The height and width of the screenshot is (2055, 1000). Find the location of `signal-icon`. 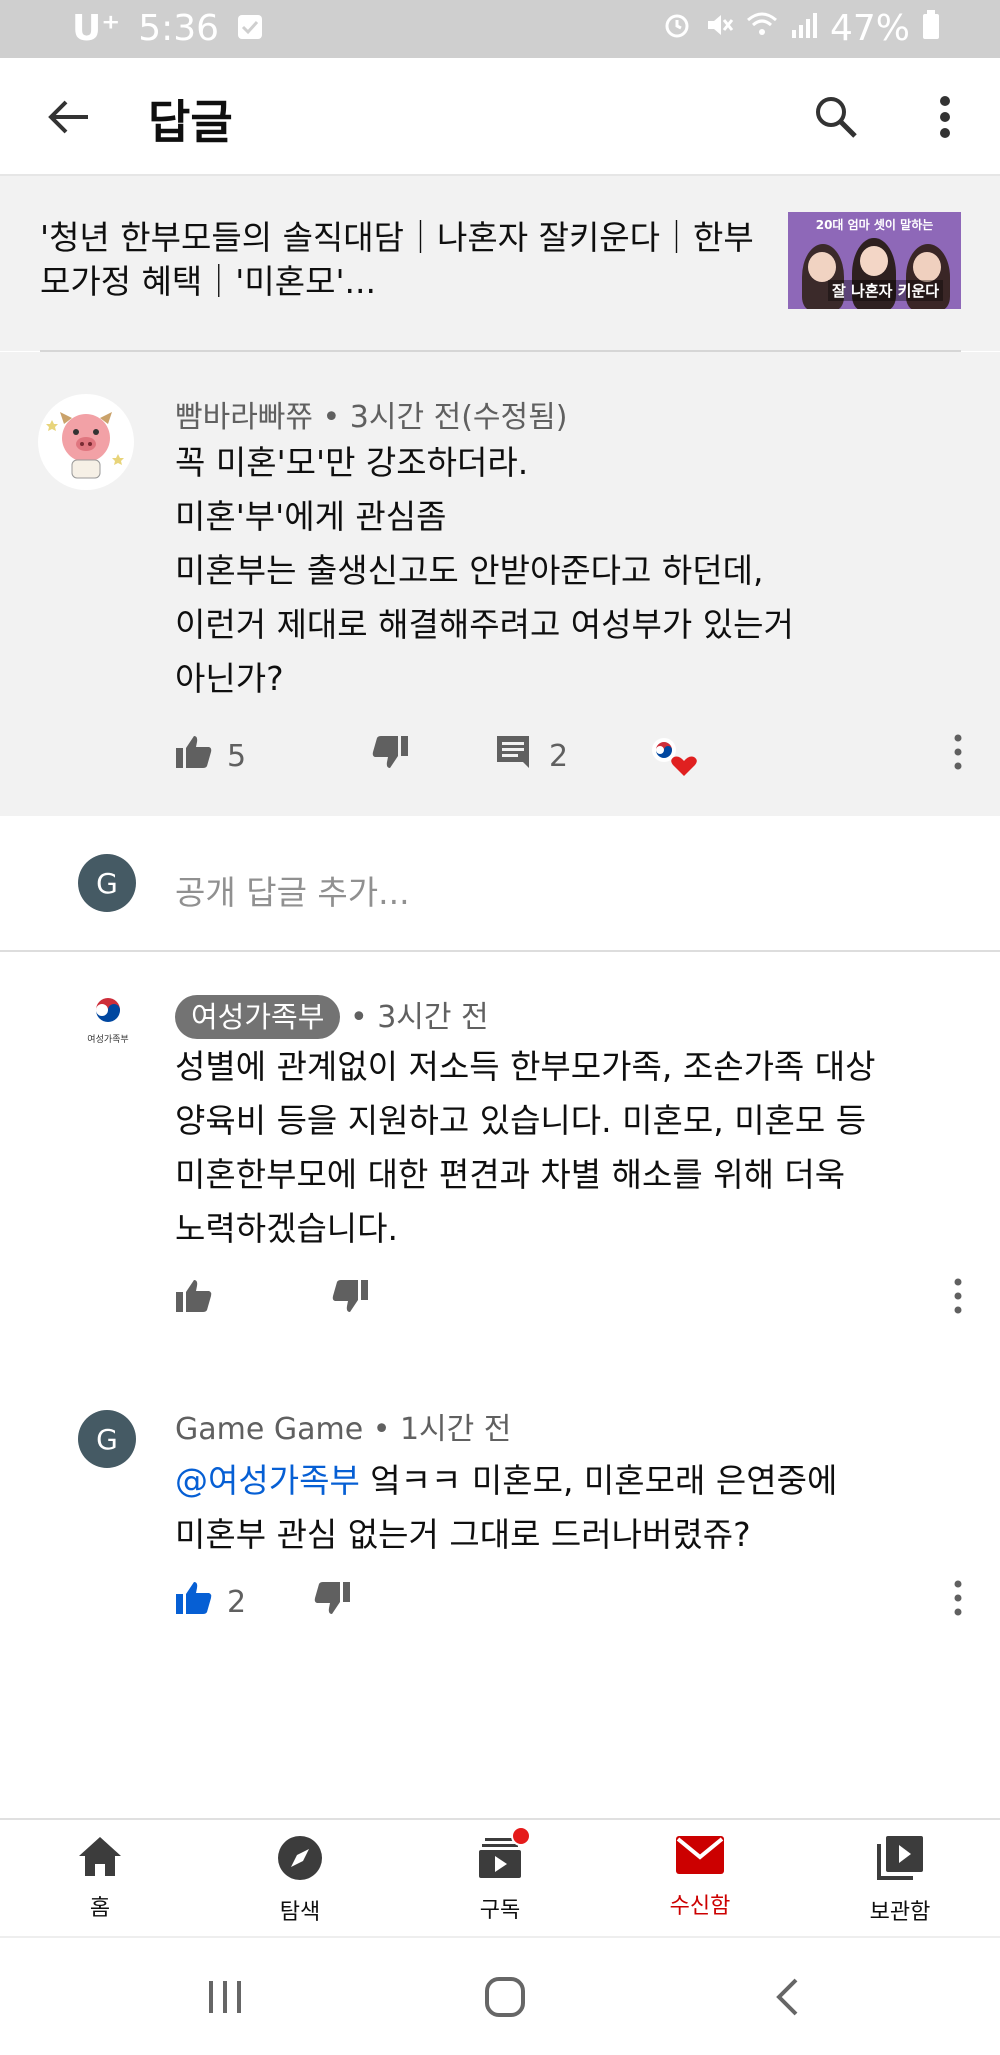

signal-icon is located at coordinates (804, 28).